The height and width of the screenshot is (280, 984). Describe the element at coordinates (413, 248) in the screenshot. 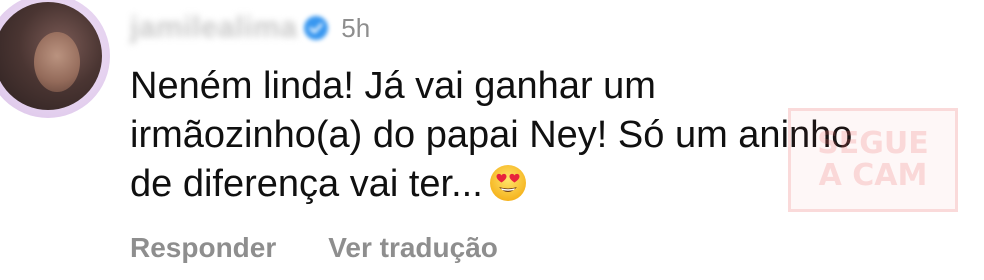

I see `see-translation-button: Ver tradução` at that location.